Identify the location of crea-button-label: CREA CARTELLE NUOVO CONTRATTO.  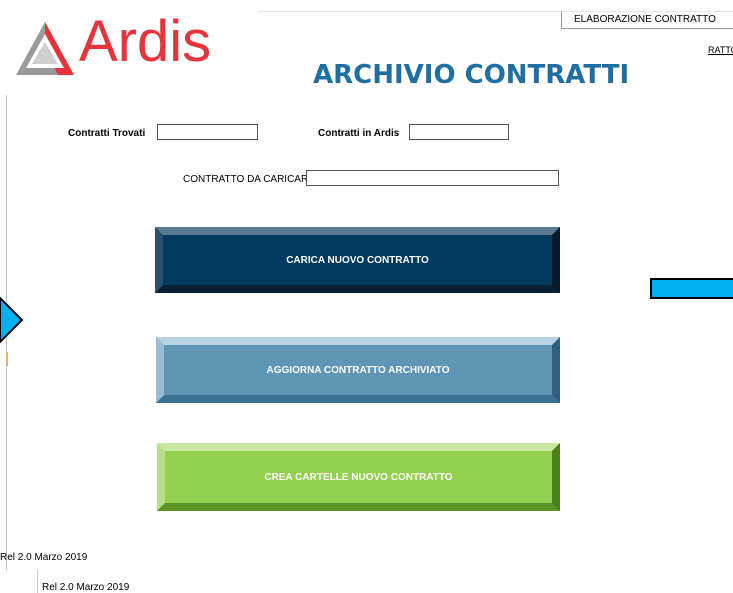
(358, 477).